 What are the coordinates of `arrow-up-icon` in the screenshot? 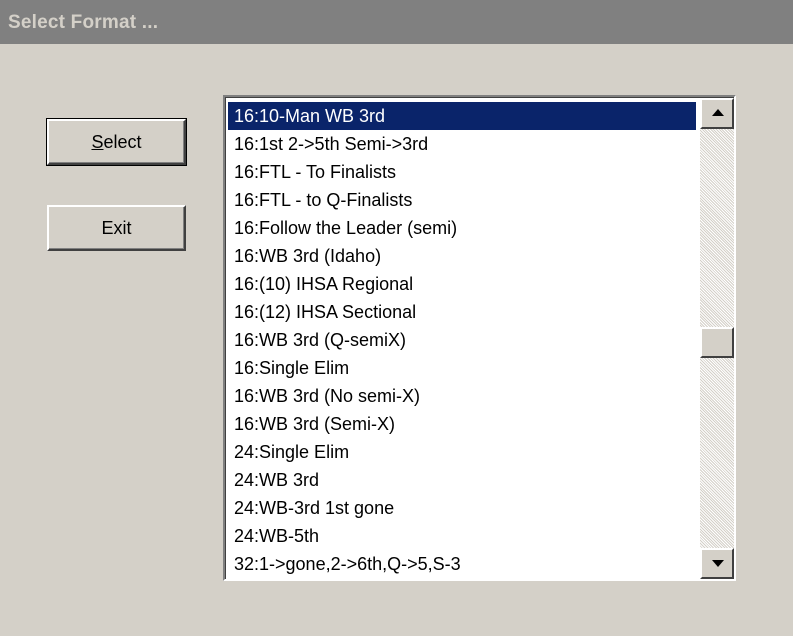 It's located at (718, 112).